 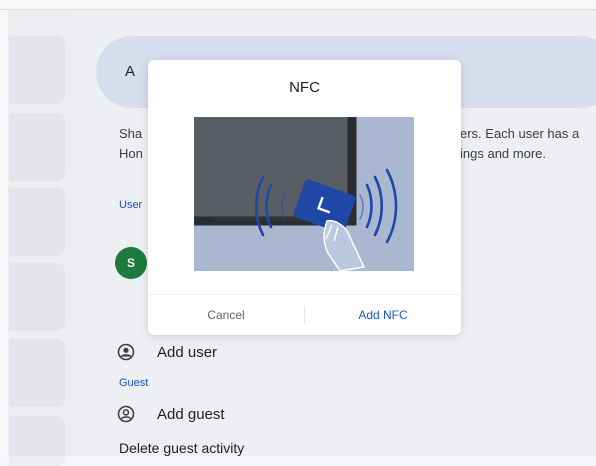 I want to click on add-nfc-button-label: Add NFC, so click(x=383, y=315).